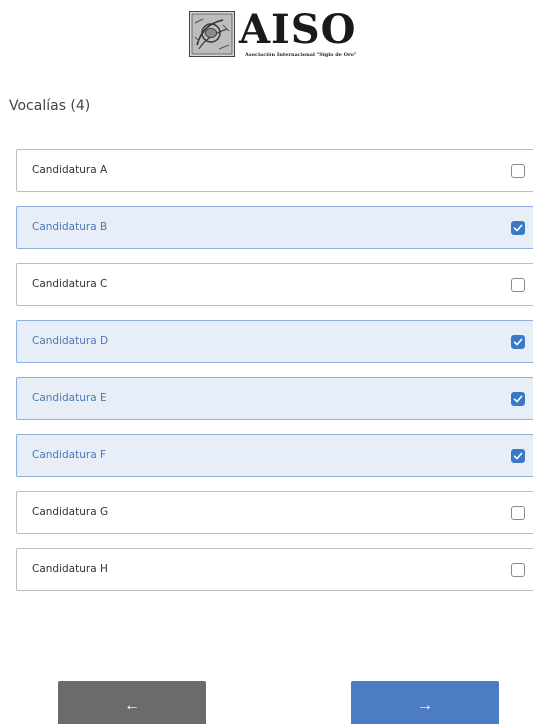 The height and width of the screenshot is (724, 533). What do you see at coordinates (212, 34) in the screenshot?
I see `engraved-emblem-icon` at bounding box center [212, 34].